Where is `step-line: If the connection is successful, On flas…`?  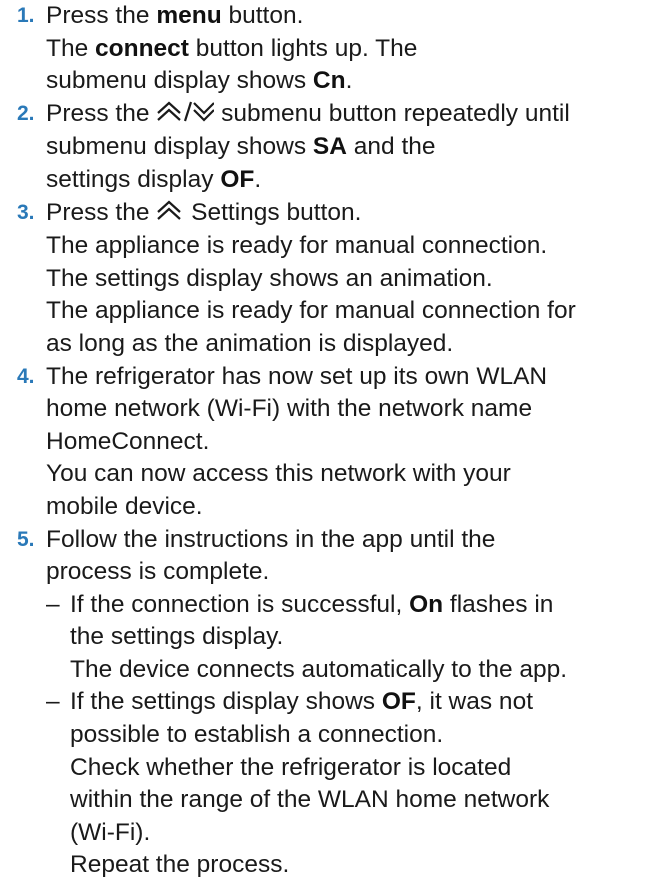
step-line: If the connection is successful, On flas… is located at coordinates (358, 605).